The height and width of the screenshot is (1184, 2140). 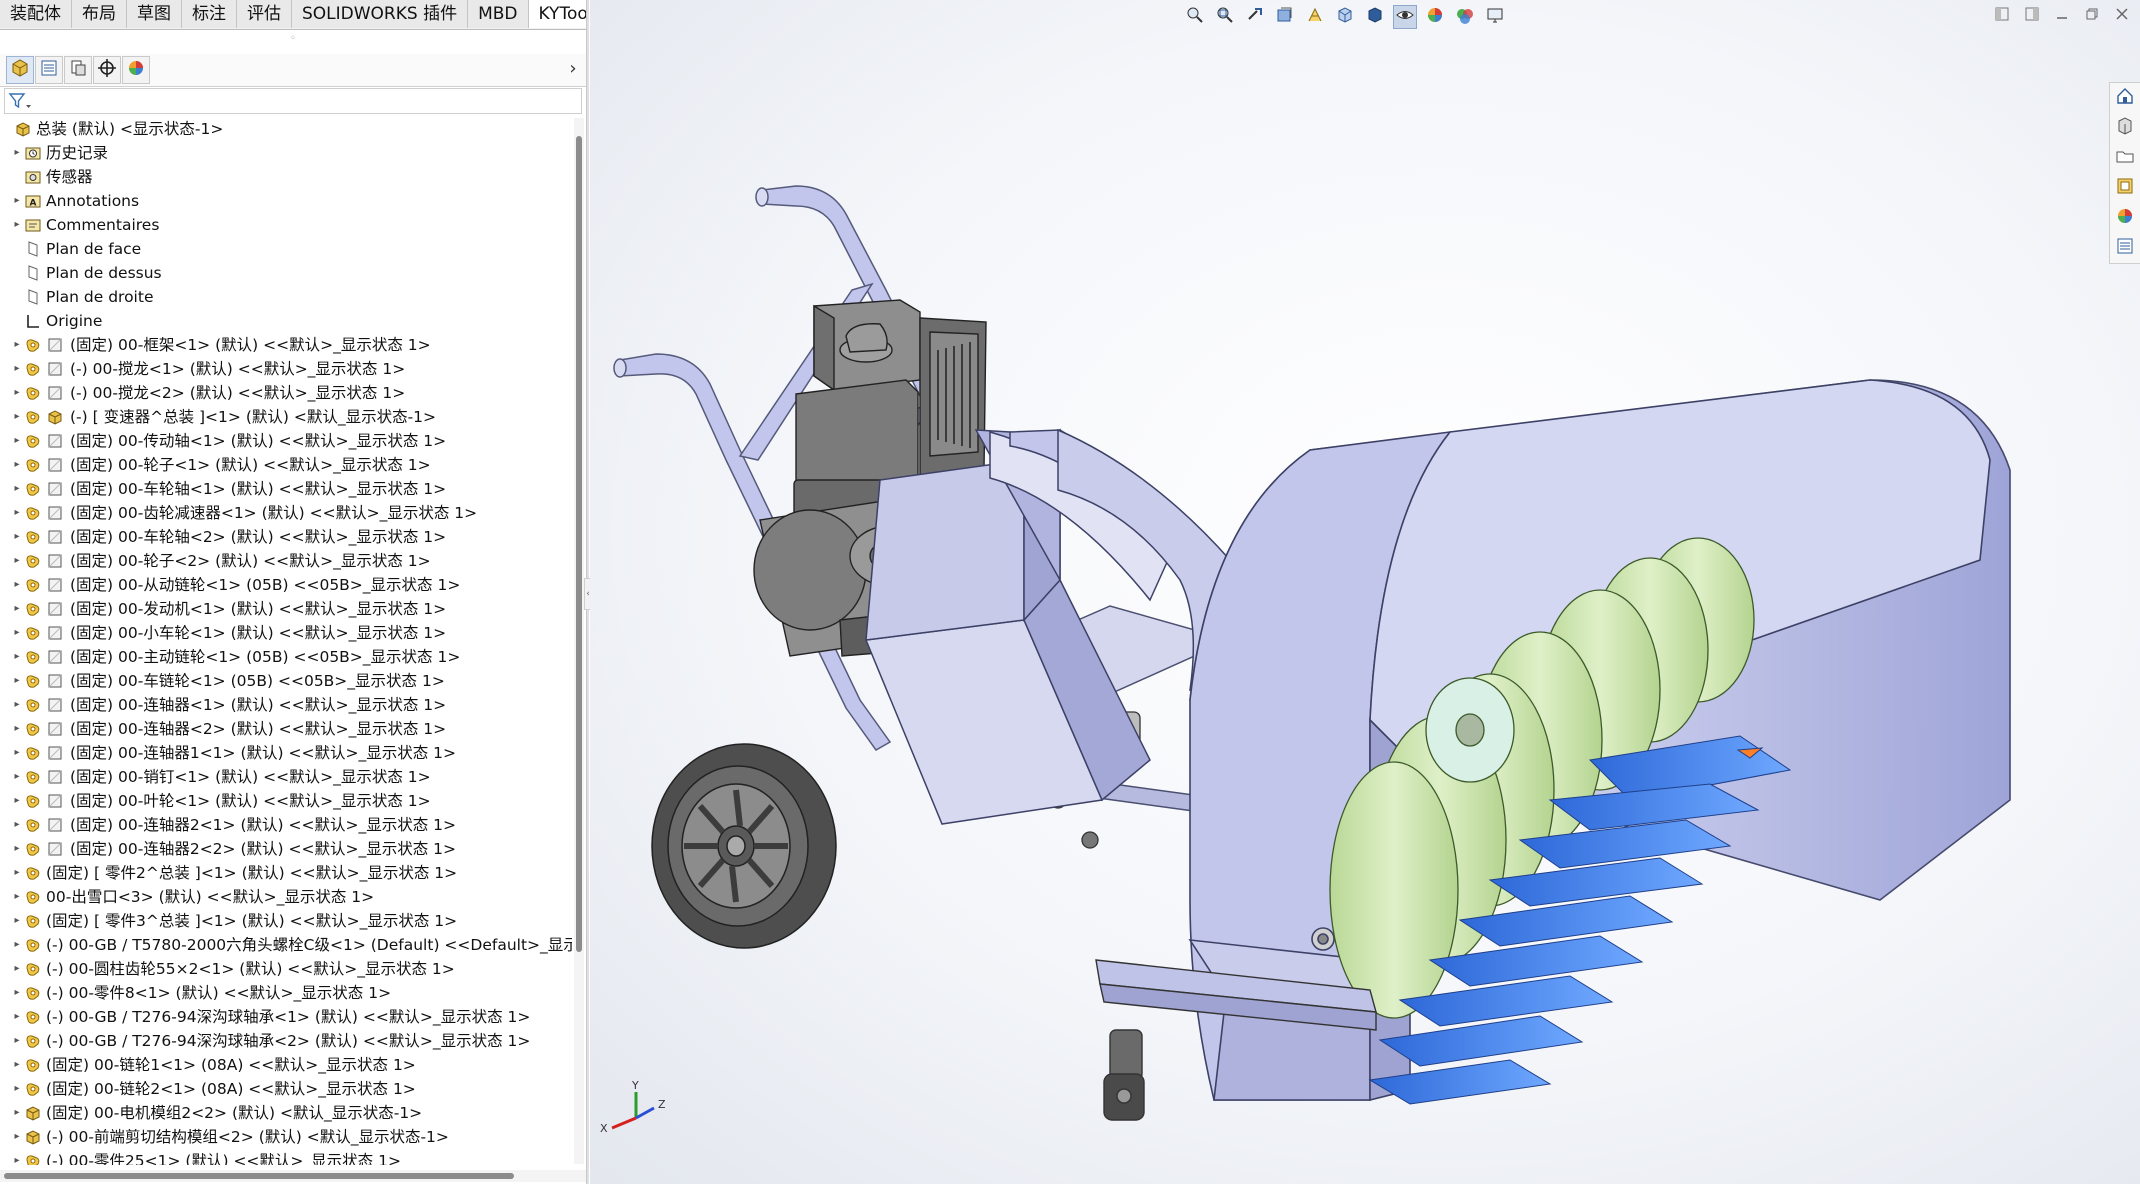 I want to click on tree-folder: ▸ Commentaires, so click(x=286, y=225).